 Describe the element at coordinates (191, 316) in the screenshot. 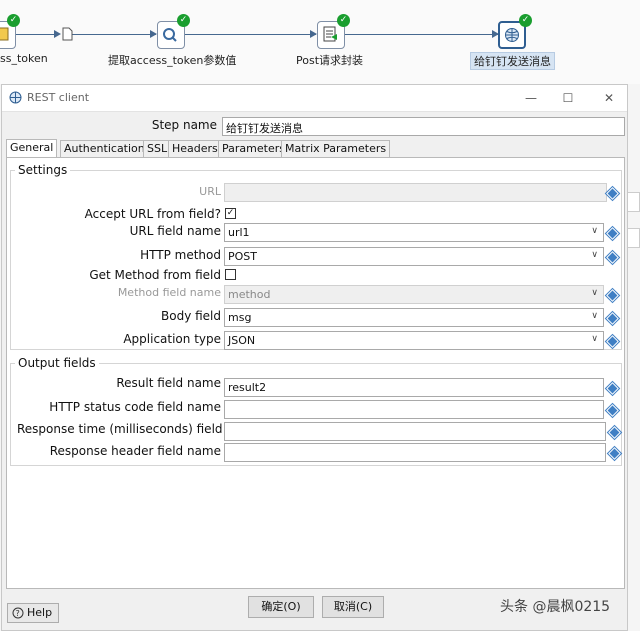

I see `body-field-label: Body field` at that location.